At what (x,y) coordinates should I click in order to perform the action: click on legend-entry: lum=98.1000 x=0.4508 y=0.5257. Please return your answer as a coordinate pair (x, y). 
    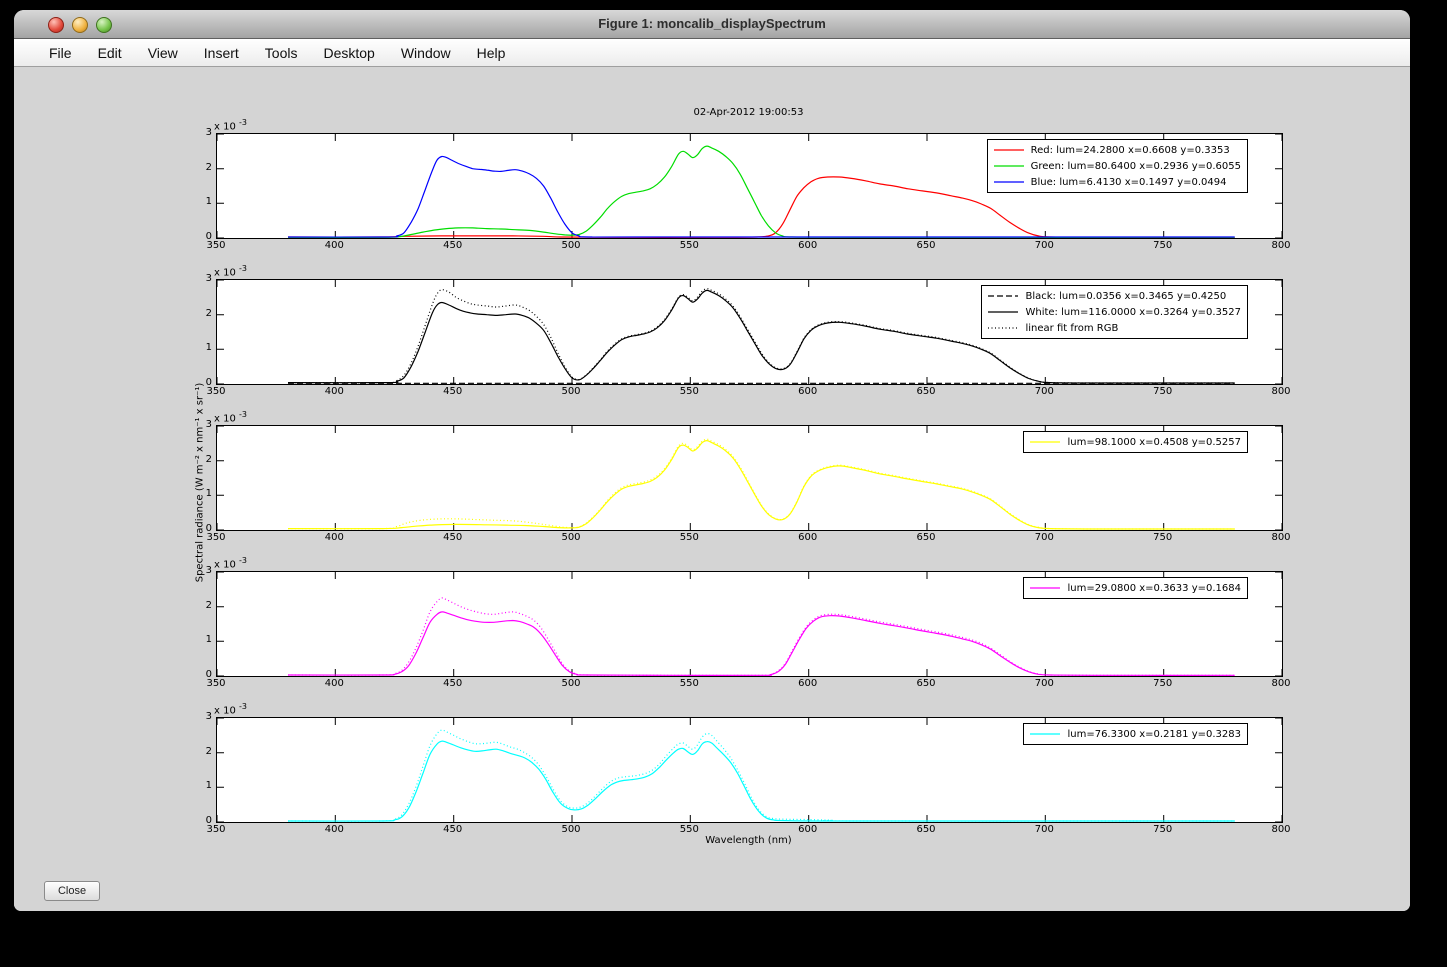
    Looking at the image, I should click on (1134, 442).